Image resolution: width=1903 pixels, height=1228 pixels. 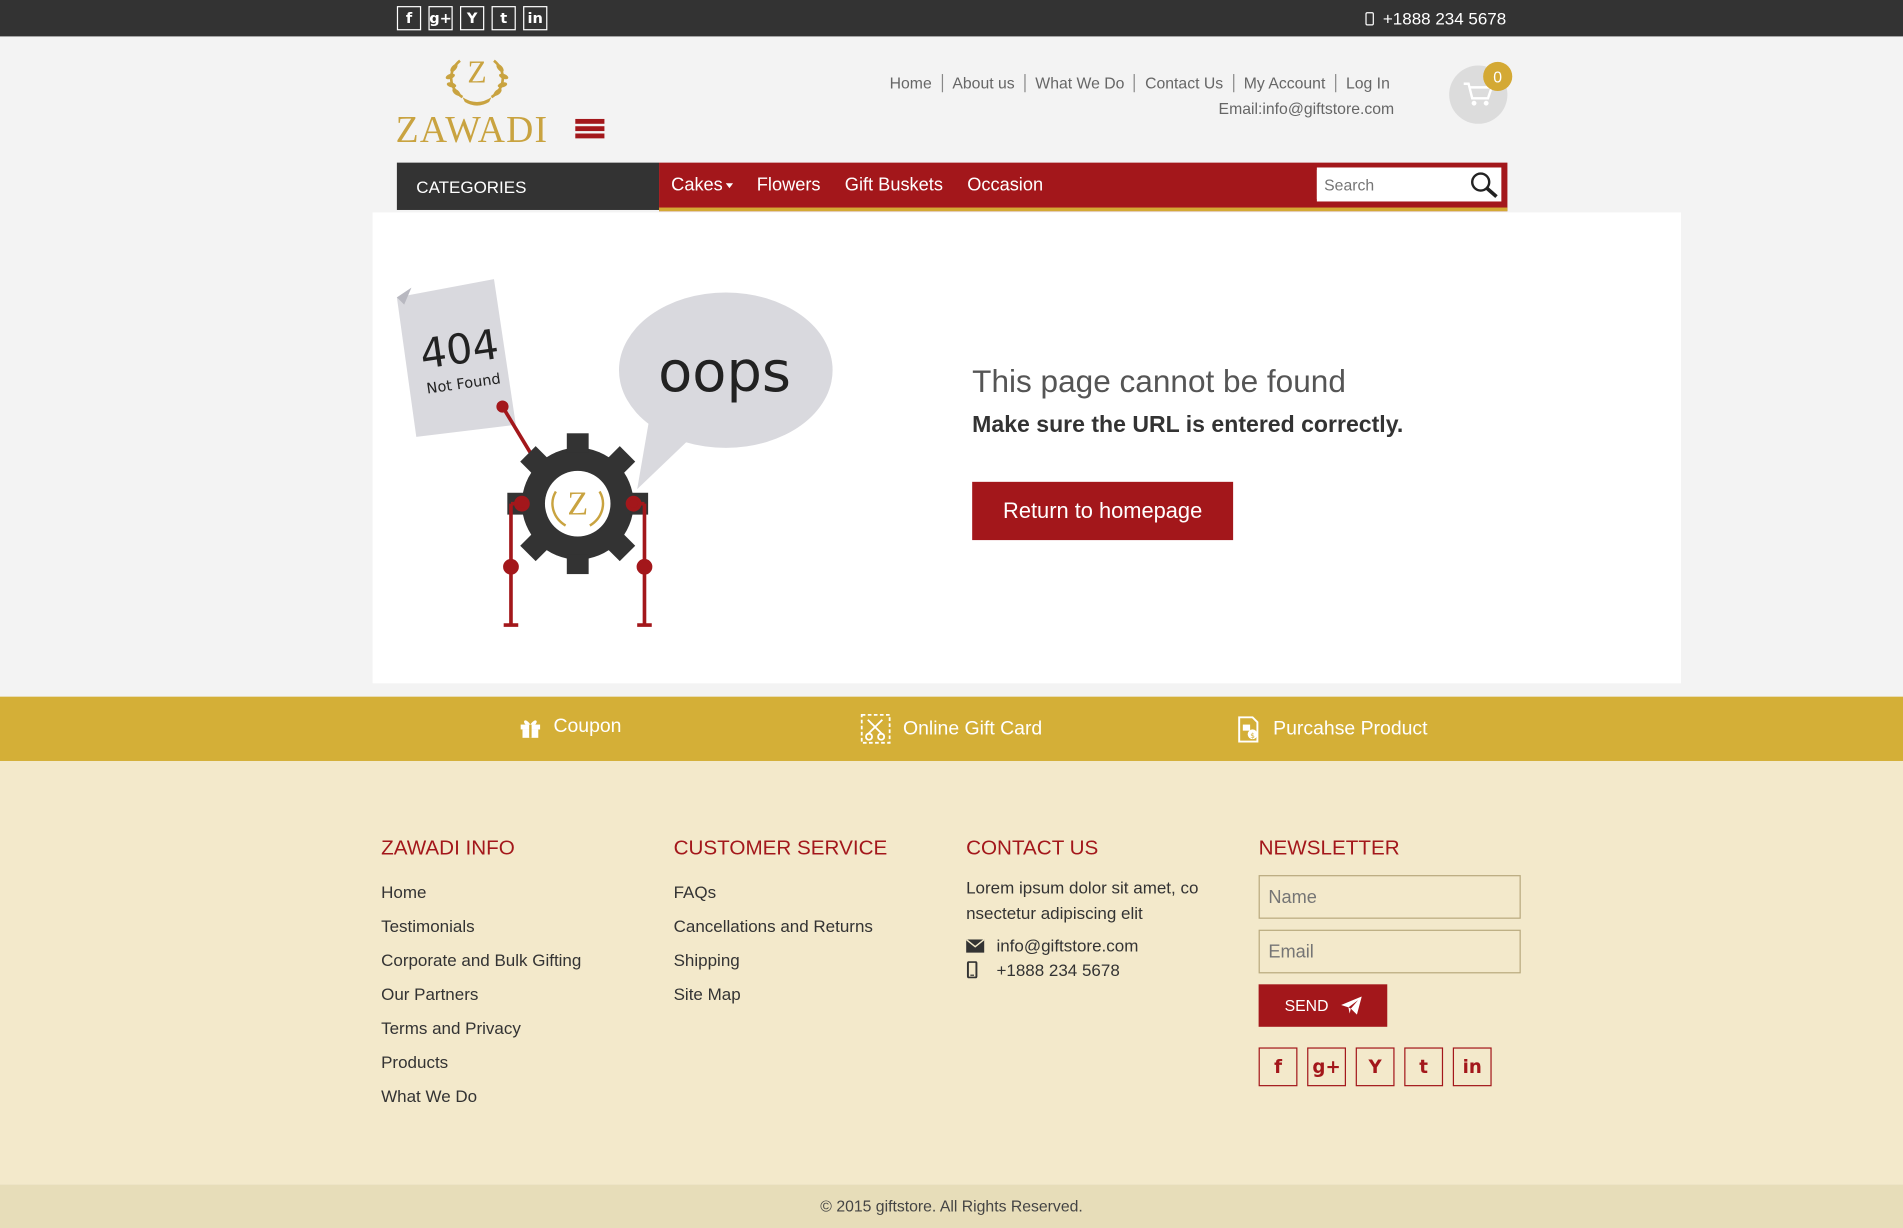 What do you see at coordinates (1079, 83) in the screenshot?
I see `nav-what-we-do: What We Do` at bounding box center [1079, 83].